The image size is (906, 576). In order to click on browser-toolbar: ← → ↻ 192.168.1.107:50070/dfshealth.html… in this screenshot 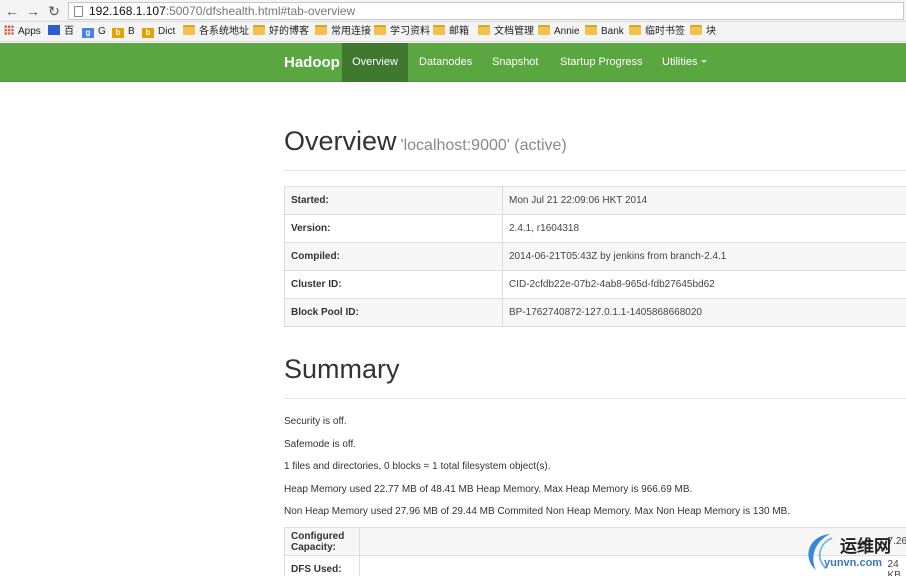, I will do `click(453, 11)`.